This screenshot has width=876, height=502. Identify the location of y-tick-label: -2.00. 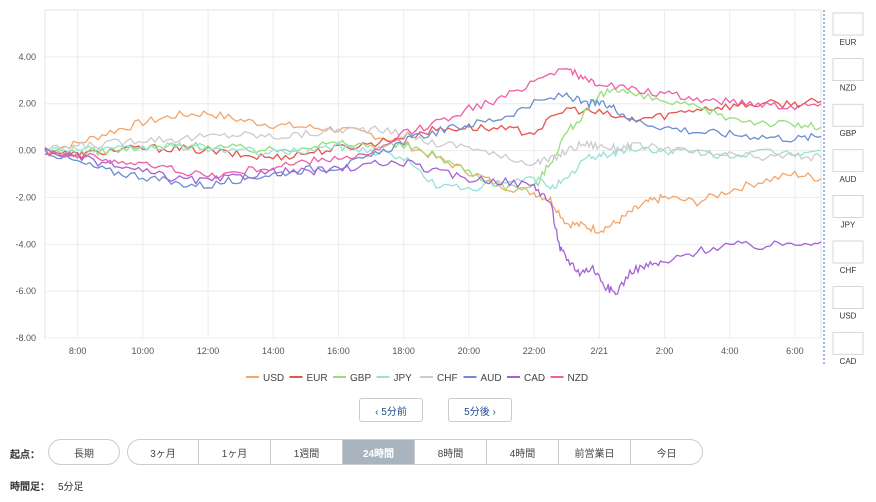
(25, 197).